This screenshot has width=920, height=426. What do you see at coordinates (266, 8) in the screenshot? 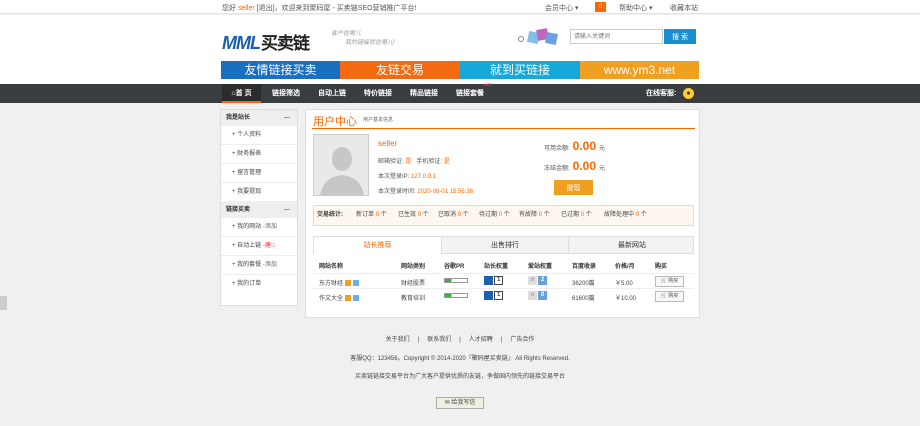
I see `logout-link: [退出]` at bounding box center [266, 8].